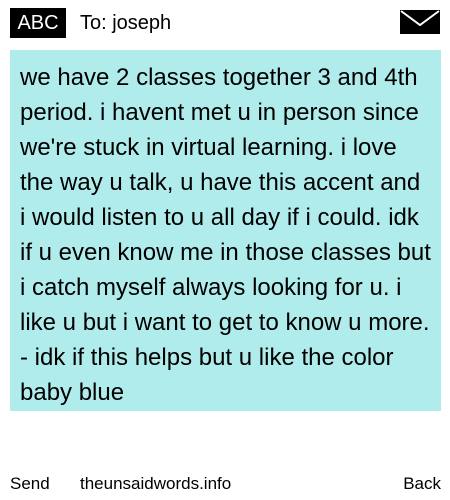 This screenshot has width=450, height=500. I want to click on header-bar: ABC To: joseph, so click(225, 23).